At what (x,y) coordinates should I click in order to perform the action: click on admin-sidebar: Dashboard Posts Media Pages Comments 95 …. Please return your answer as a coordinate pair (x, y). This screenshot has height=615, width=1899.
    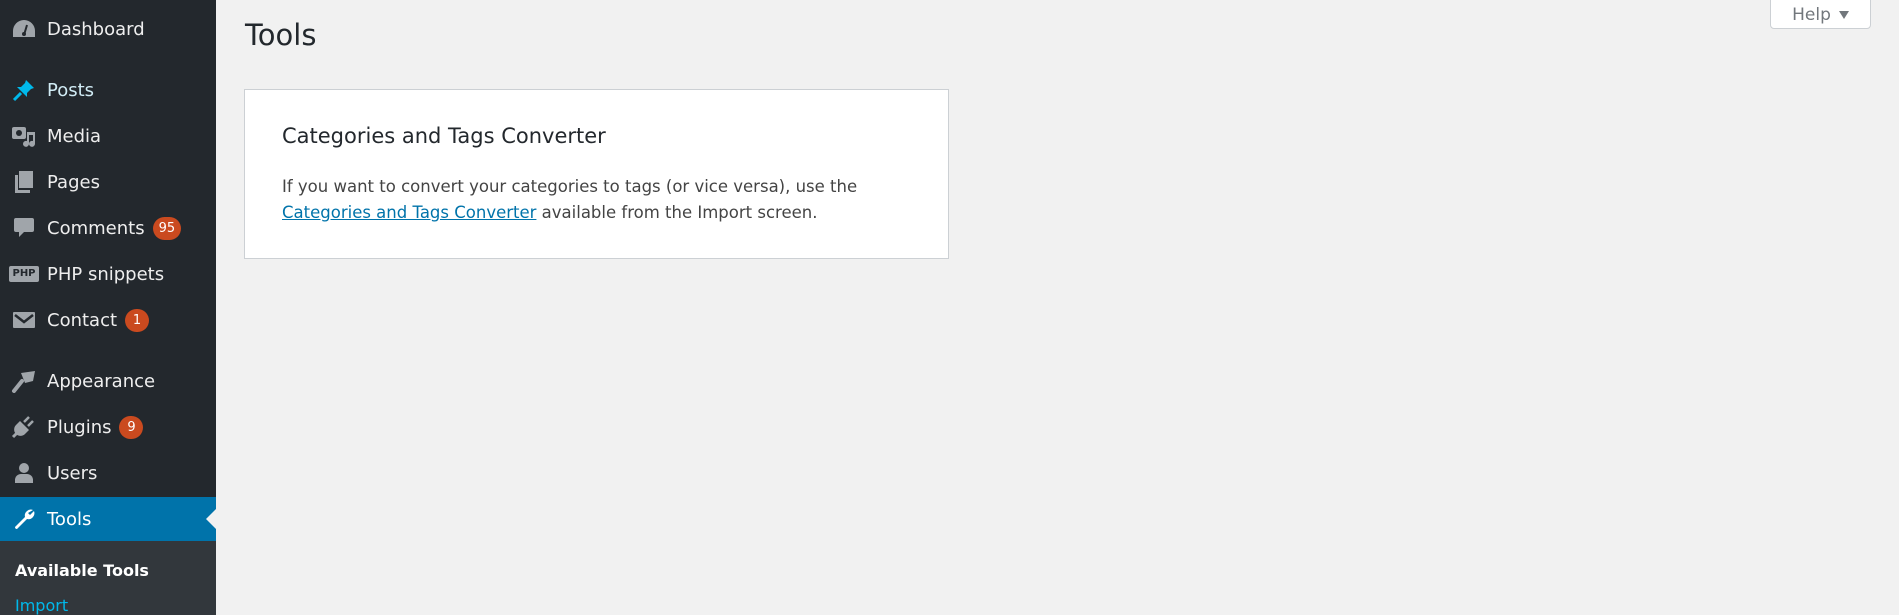
    Looking at the image, I should click on (108, 307).